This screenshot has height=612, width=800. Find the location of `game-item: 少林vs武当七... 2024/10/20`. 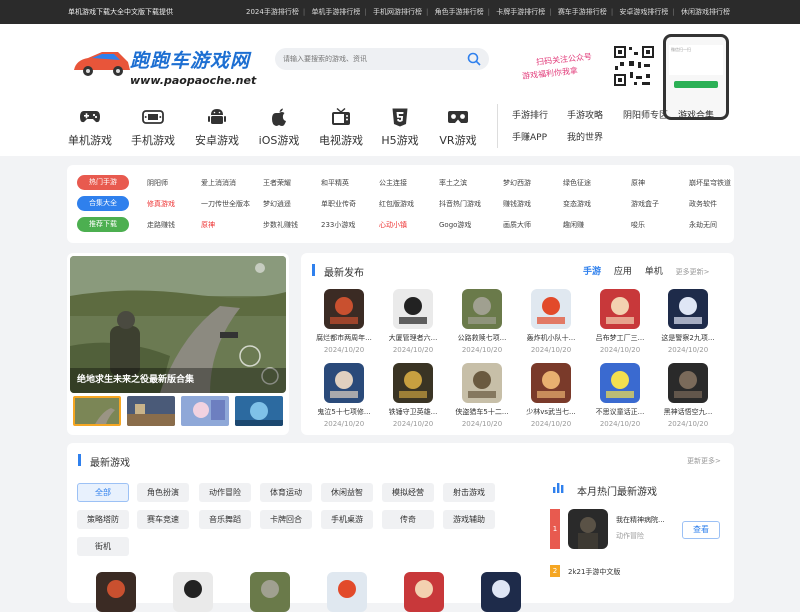

game-item: 少林vs武当七... 2024/10/20 is located at coordinates (551, 395).